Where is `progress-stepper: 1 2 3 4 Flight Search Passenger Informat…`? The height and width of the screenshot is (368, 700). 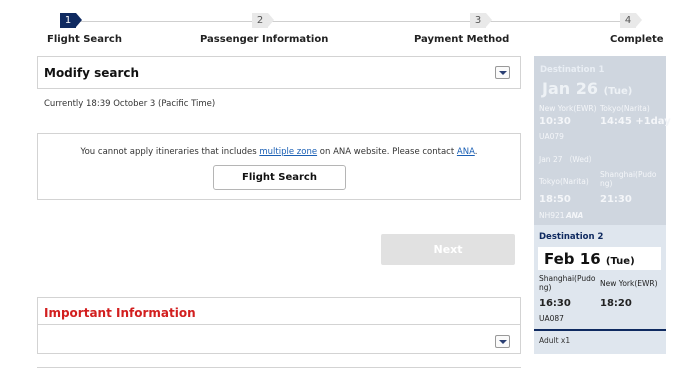
progress-stepper: 1 2 3 4 Flight Search Passenger Informat… is located at coordinates (350, 25).